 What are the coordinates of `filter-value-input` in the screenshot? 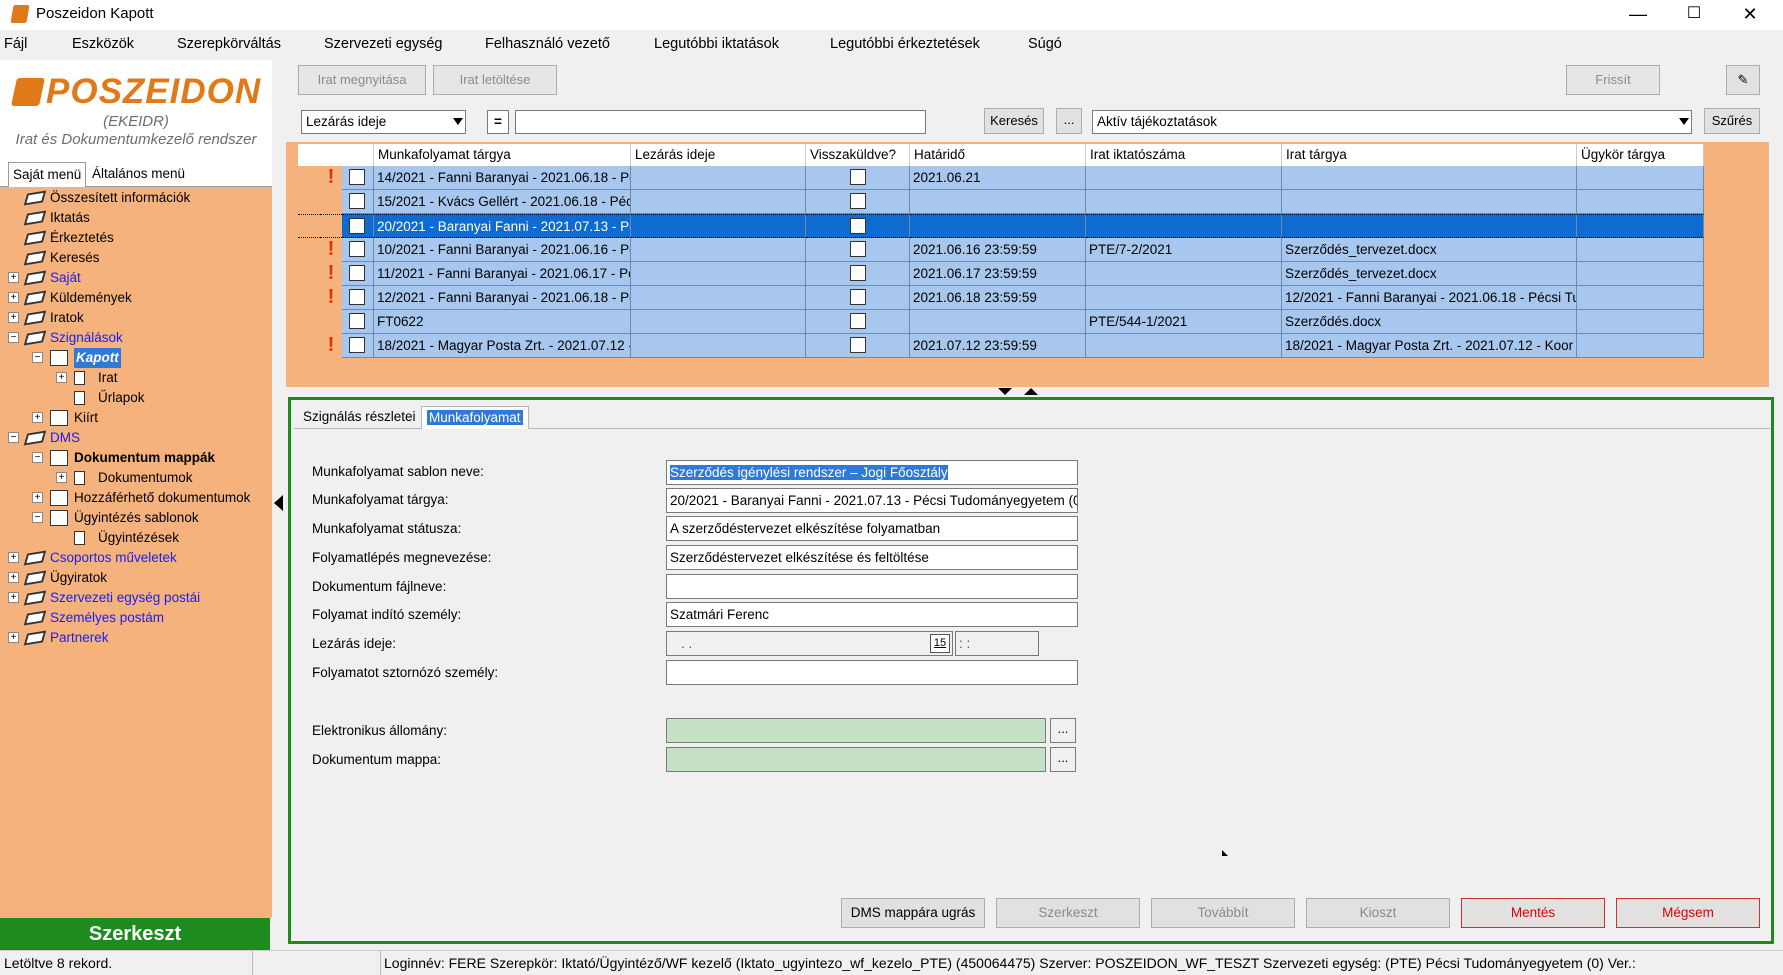 It's located at (720, 122).